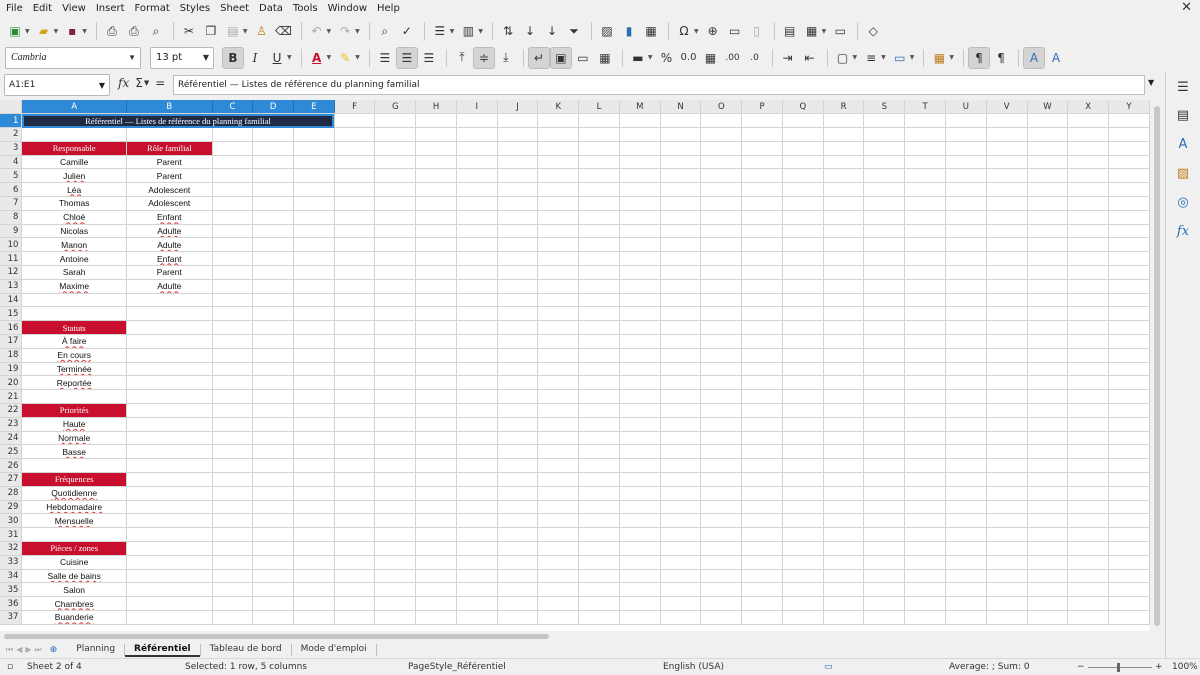 The height and width of the screenshot is (675, 1200). What do you see at coordinates (1157, 366) in the screenshot?
I see `vertical-scroll-thumb` at bounding box center [1157, 366].